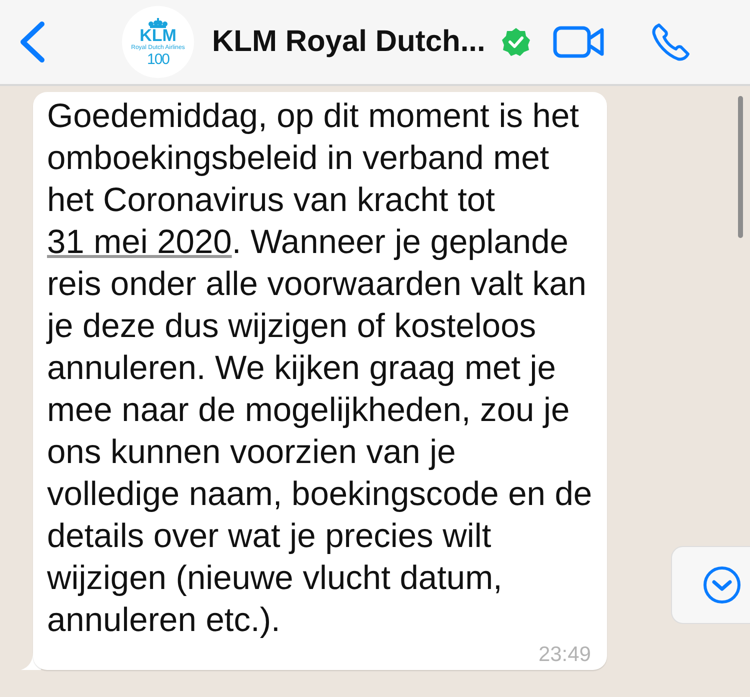 This screenshot has width=750, height=697. Describe the element at coordinates (158, 36) in the screenshot. I see `logo-text: KLM` at that location.